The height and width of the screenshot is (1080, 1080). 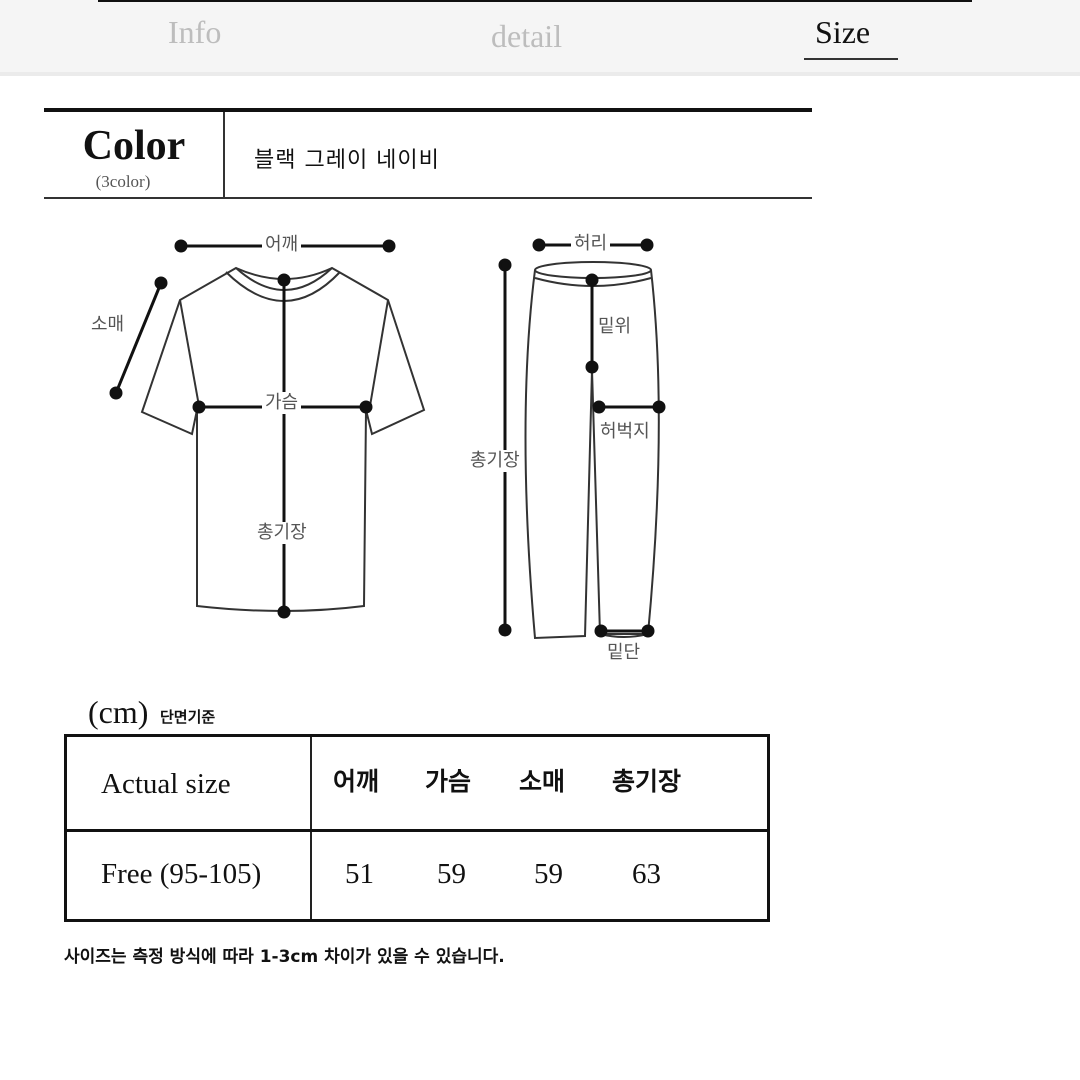 I want to click on table-row-size: Free (95-105), so click(x=181, y=874).